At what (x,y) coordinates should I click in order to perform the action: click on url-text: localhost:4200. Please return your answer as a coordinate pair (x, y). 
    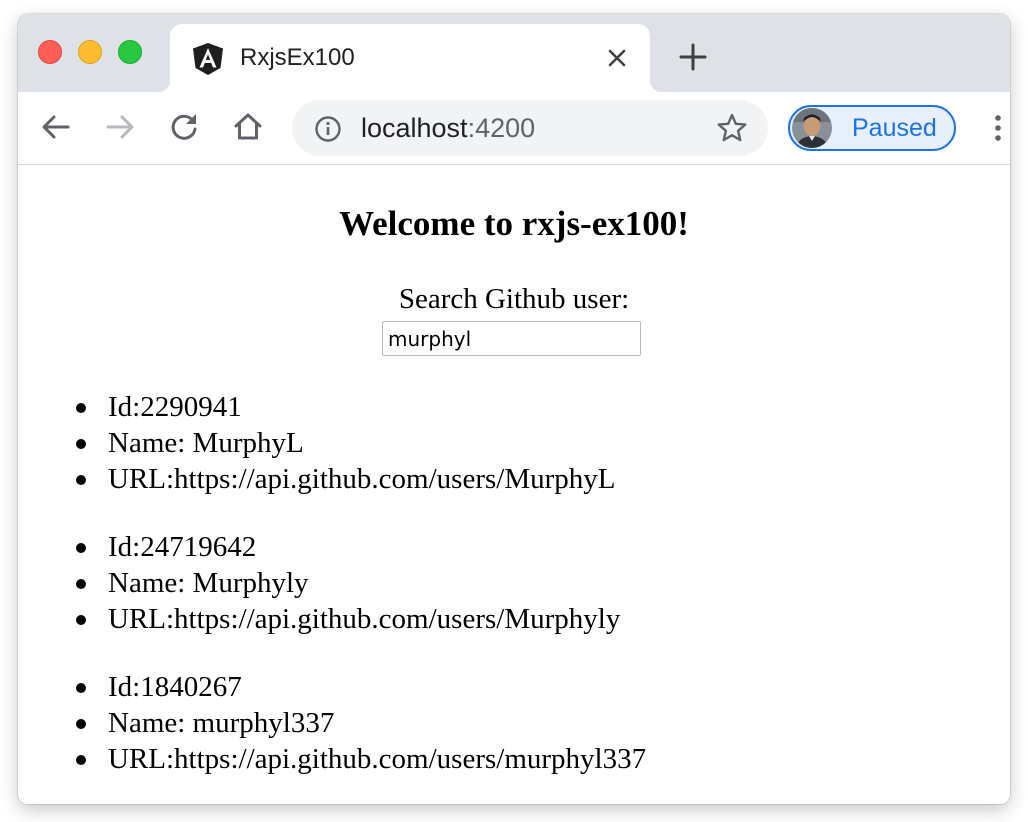
    Looking at the image, I should click on (448, 128).